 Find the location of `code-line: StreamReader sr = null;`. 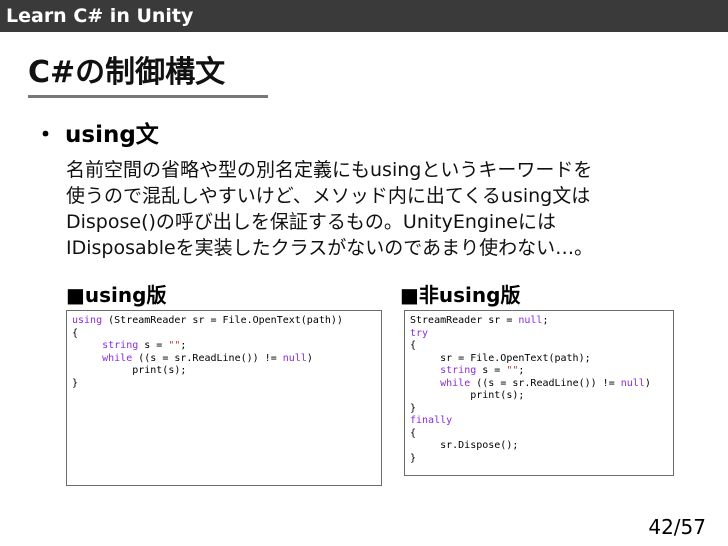

code-line: StreamReader sr = null; is located at coordinates (539, 321).